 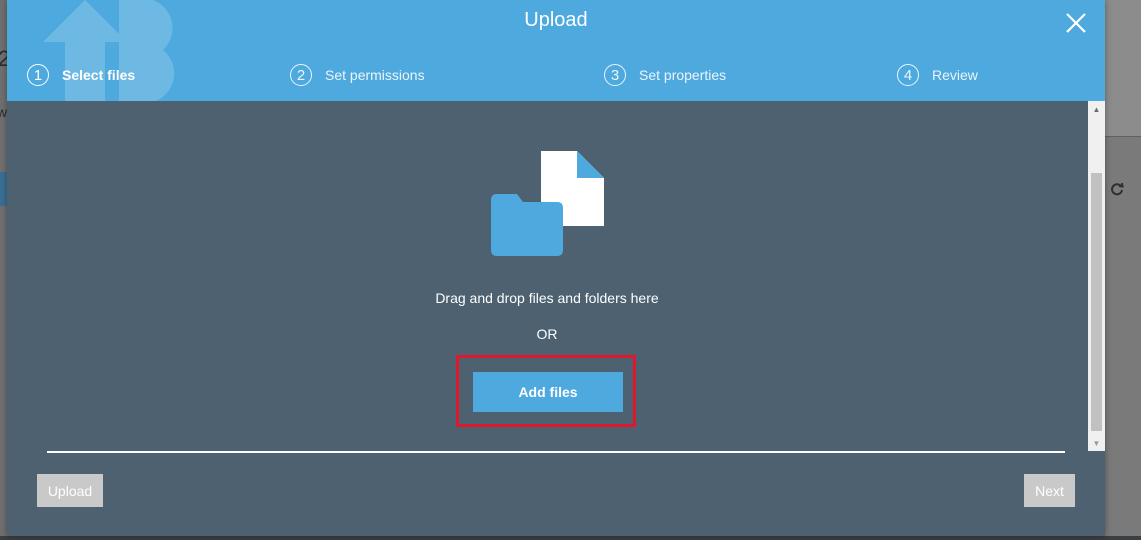 What do you see at coordinates (570, 538) in the screenshot?
I see `background-bottom-line` at bounding box center [570, 538].